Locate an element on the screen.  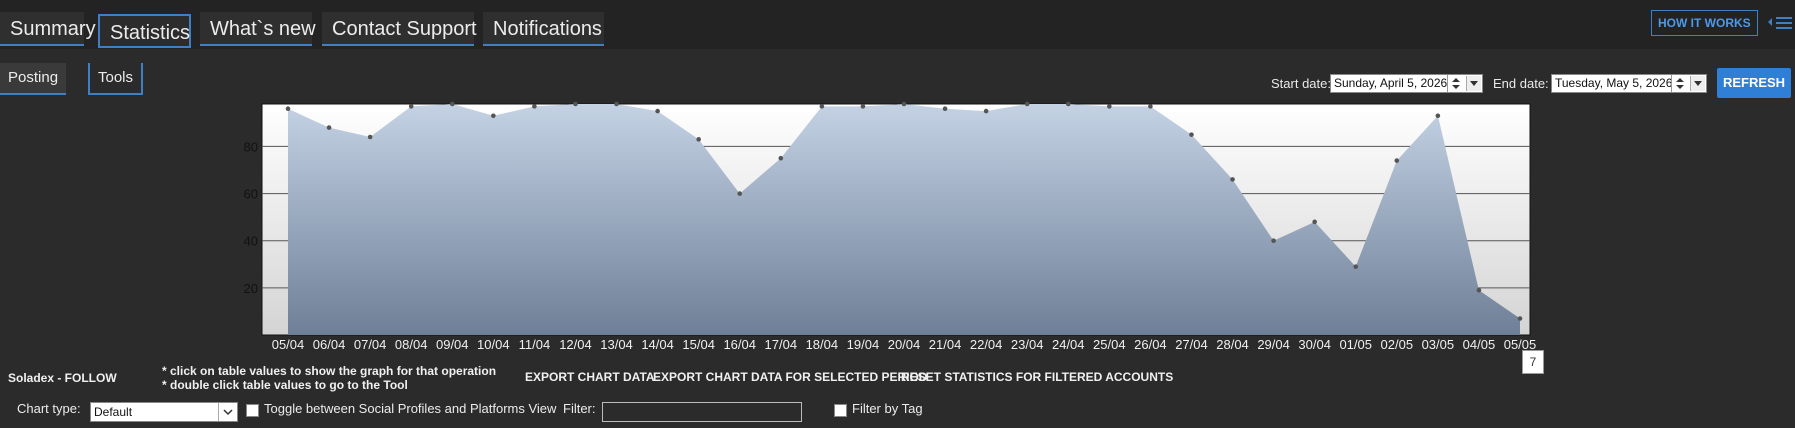
chart-tooltip: 7 is located at coordinates (1533, 362).